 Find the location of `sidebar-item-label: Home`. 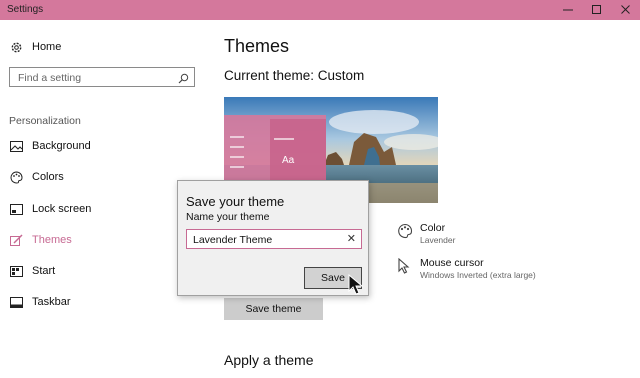

sidebar-item-label: Home is located at coordinates (47, 47).